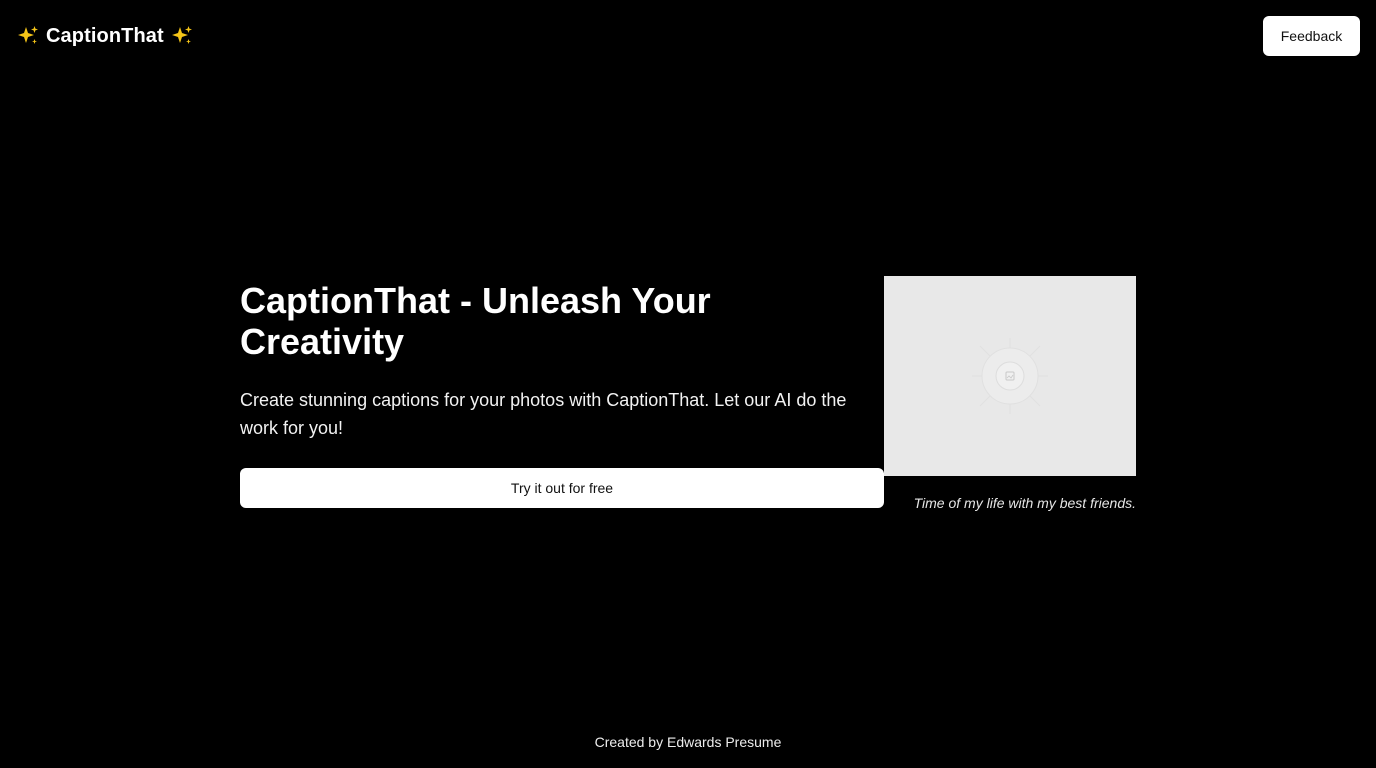  I want to click on try-it-free-button: Try it out for free, so click(562, 488).